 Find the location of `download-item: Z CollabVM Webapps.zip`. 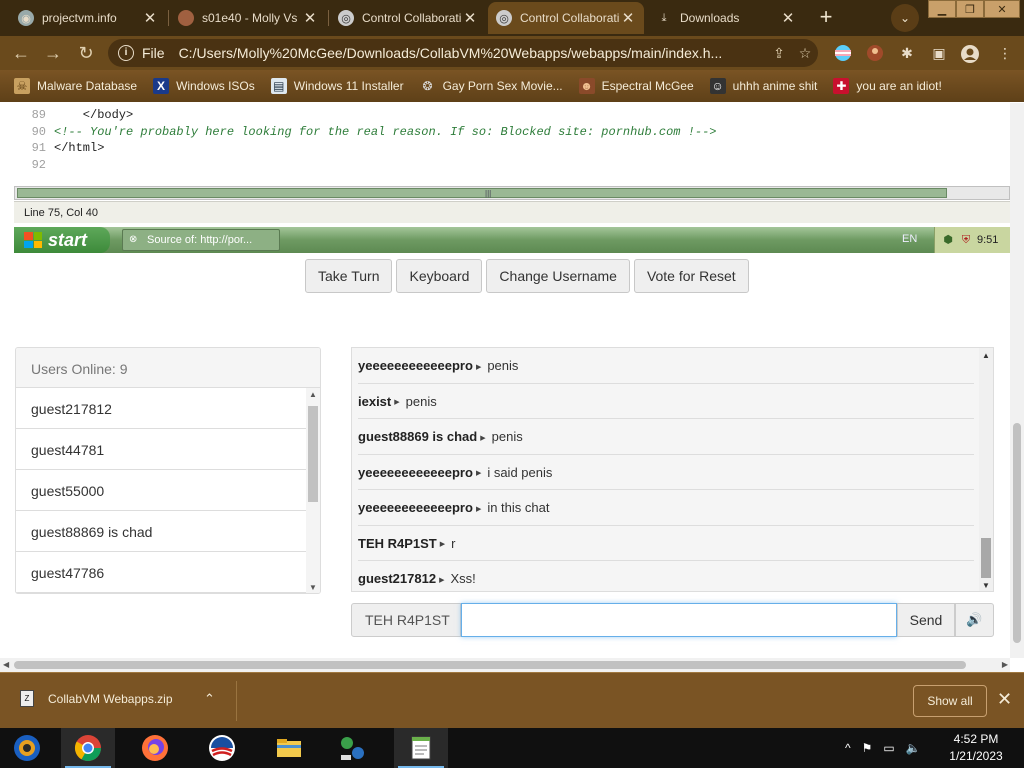

download-item: Z CollabVM Webapps.zip is located at coordinates (96, 698).